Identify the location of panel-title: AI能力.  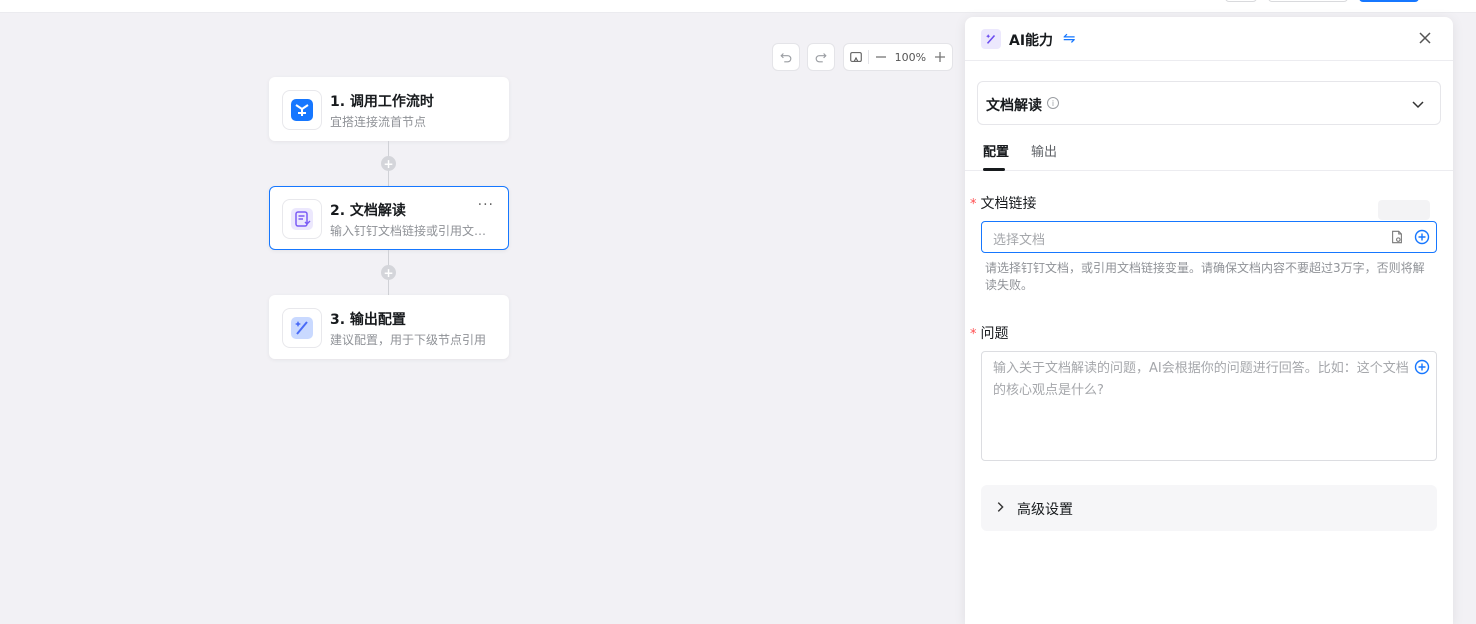
(1031, 41).